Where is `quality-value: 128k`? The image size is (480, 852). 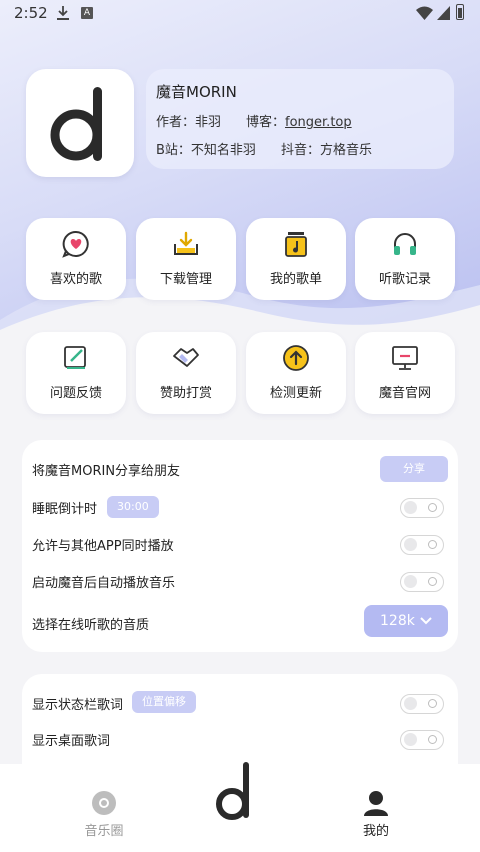
quality-value: 128k is located at coordinates (397, 621).